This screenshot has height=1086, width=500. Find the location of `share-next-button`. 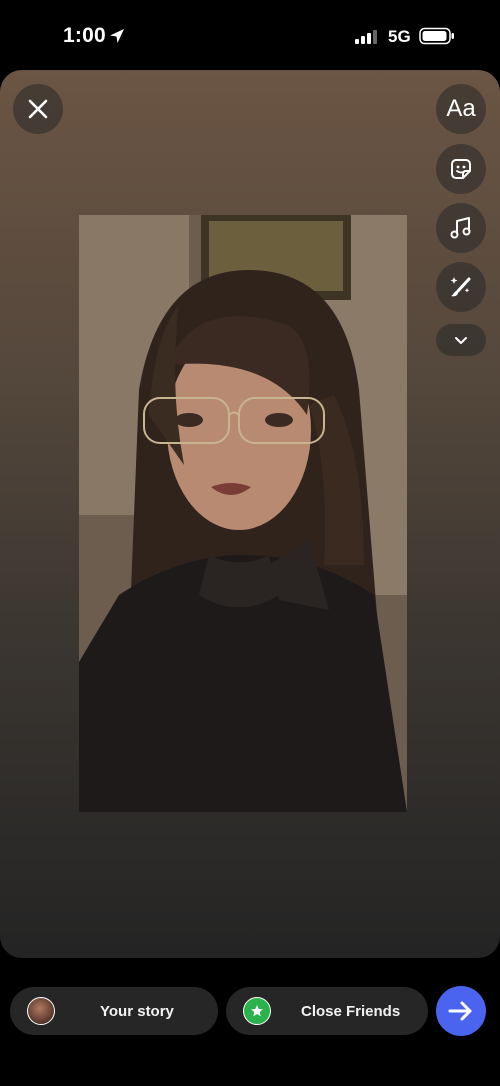

share-next-button is located at coordinates (461, 1011).